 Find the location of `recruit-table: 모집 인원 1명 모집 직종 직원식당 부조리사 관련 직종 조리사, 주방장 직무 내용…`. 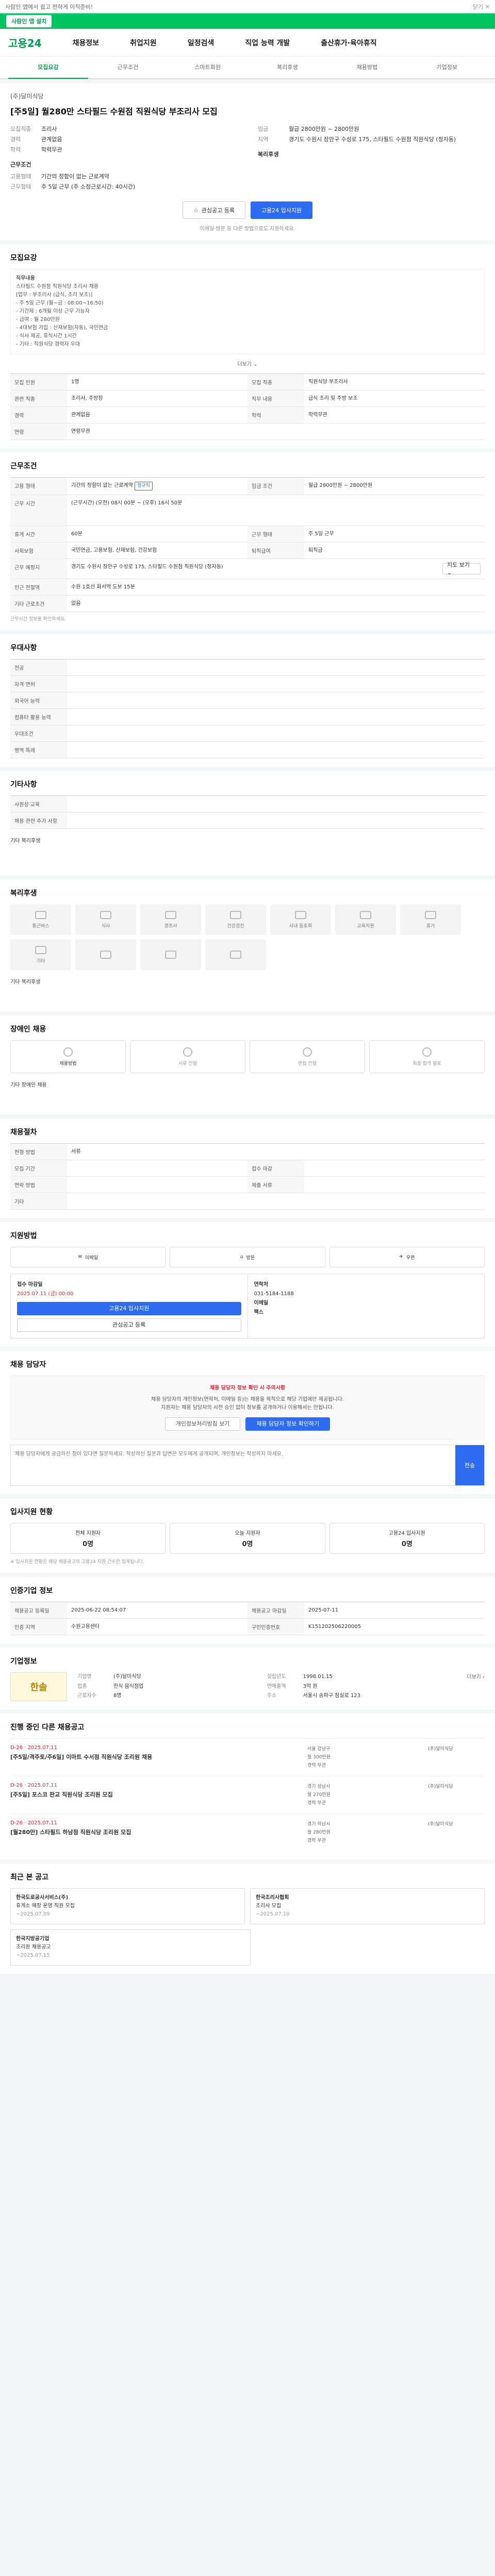

recruit-table: 모집 인원 1명 모집 직종 직원식당 부조리사 관련 직종 조리사, 주방장 직무 내용… is located at coordinates (247, 407).